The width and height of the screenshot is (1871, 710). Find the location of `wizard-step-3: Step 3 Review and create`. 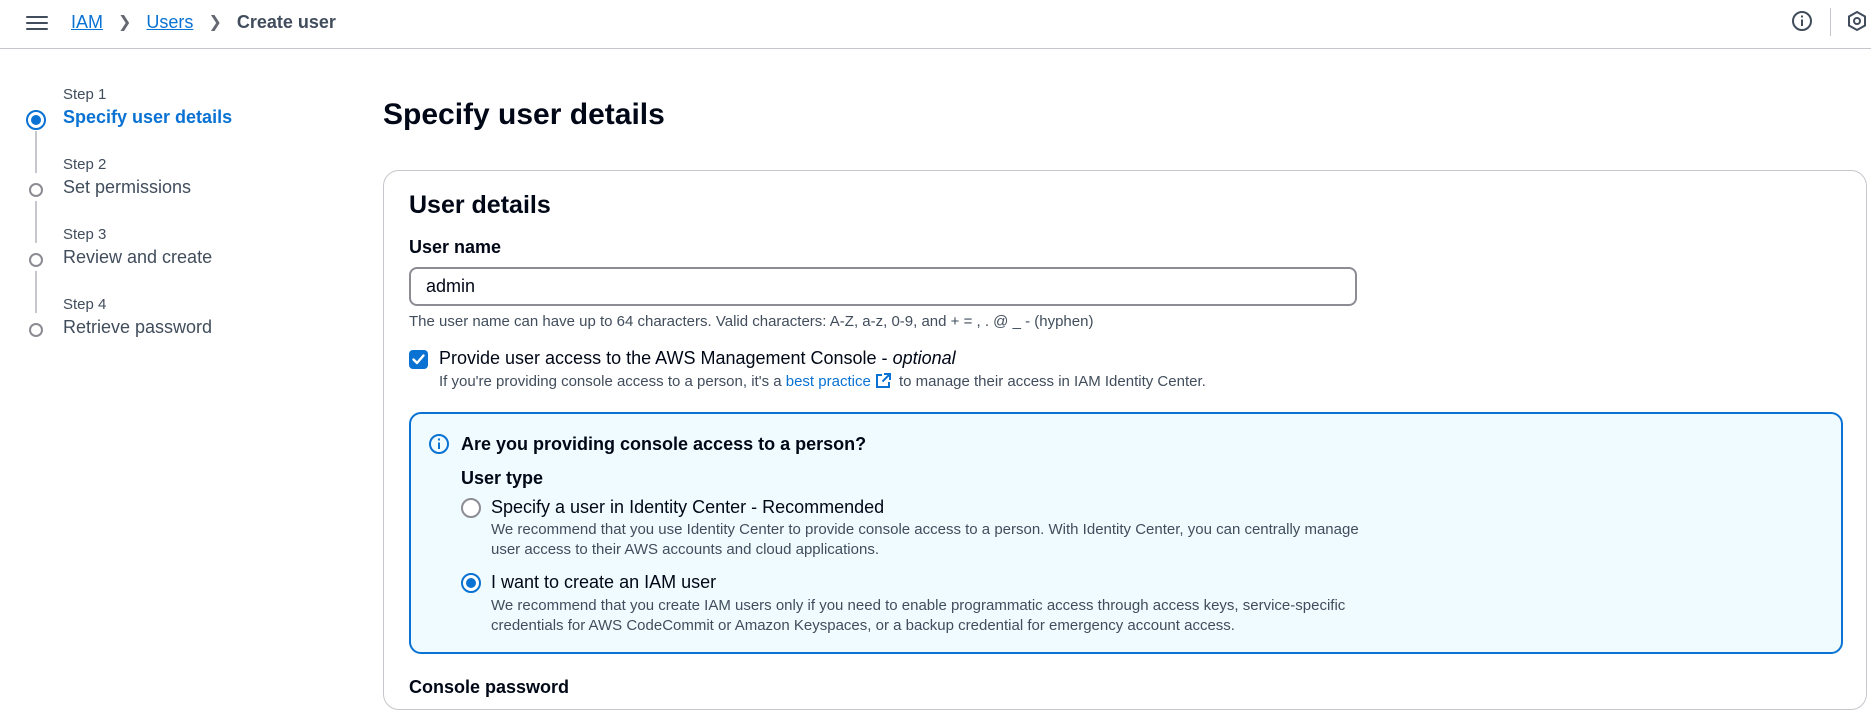

wizard-step-3: Step 3 Review and create is located at coordinates (177, 269).